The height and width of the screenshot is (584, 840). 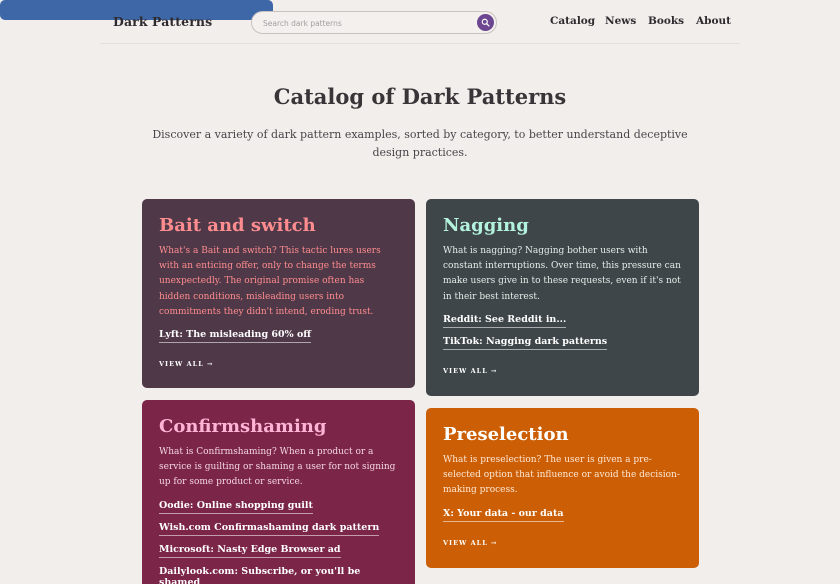 I want to click on nav-catalog: Catalog, so click(x=572, y=21).